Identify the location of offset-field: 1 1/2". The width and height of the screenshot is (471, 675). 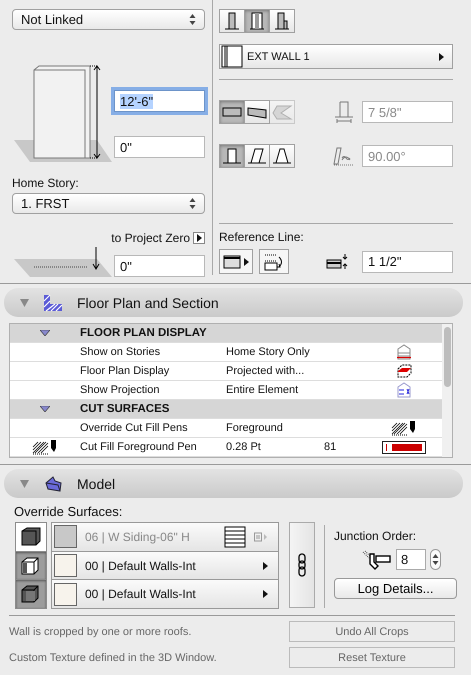
(407, 261).